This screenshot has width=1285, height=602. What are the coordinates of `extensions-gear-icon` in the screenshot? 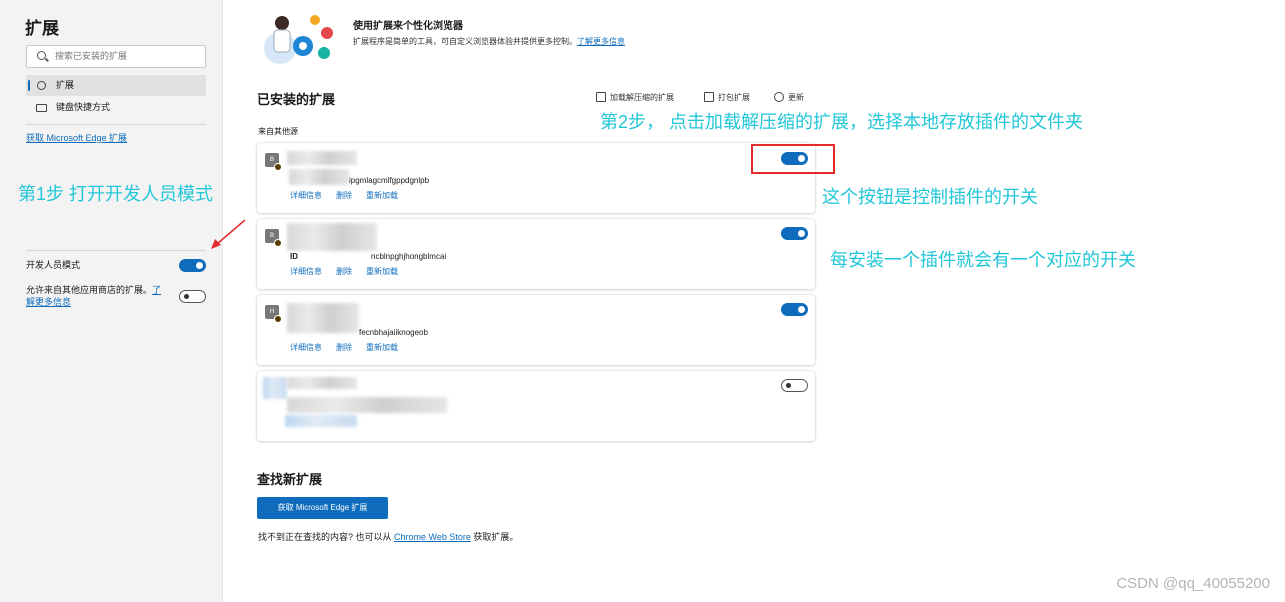 It's located at (41, 85).